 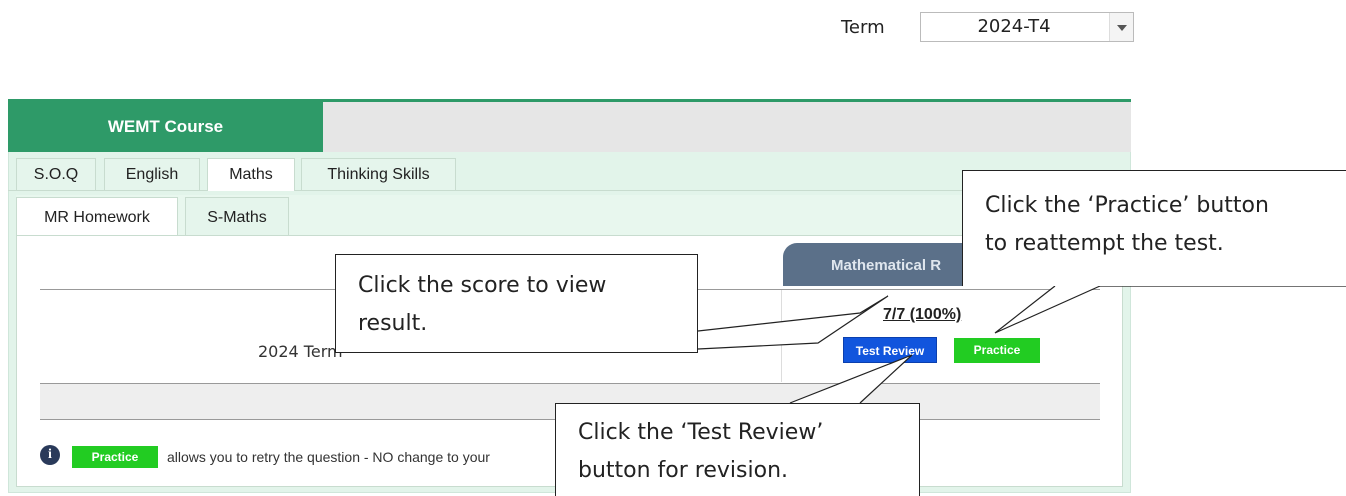 I want to click on review-callout-line: Click the ‘Test Review’, so click(x=701, y=432).